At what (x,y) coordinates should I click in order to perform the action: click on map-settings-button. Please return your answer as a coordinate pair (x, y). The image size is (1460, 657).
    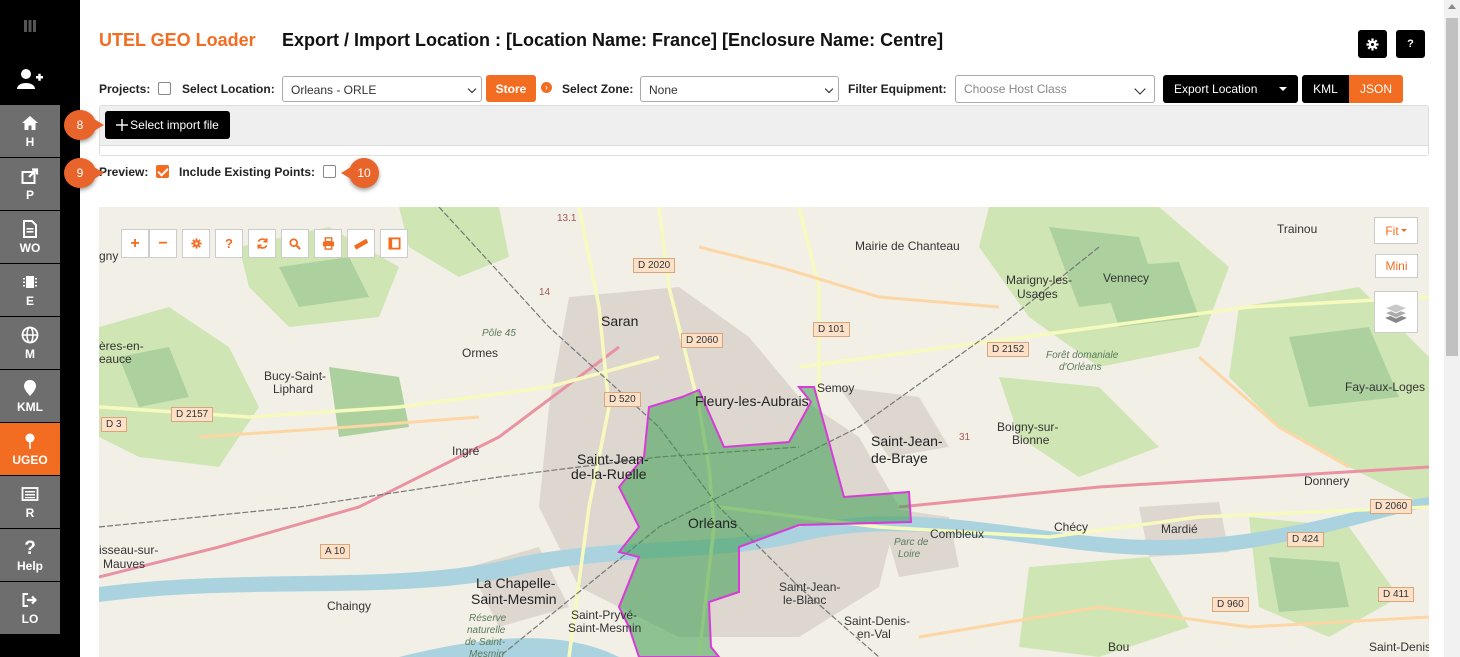
    Looking at the image, I should click on (196, 243).